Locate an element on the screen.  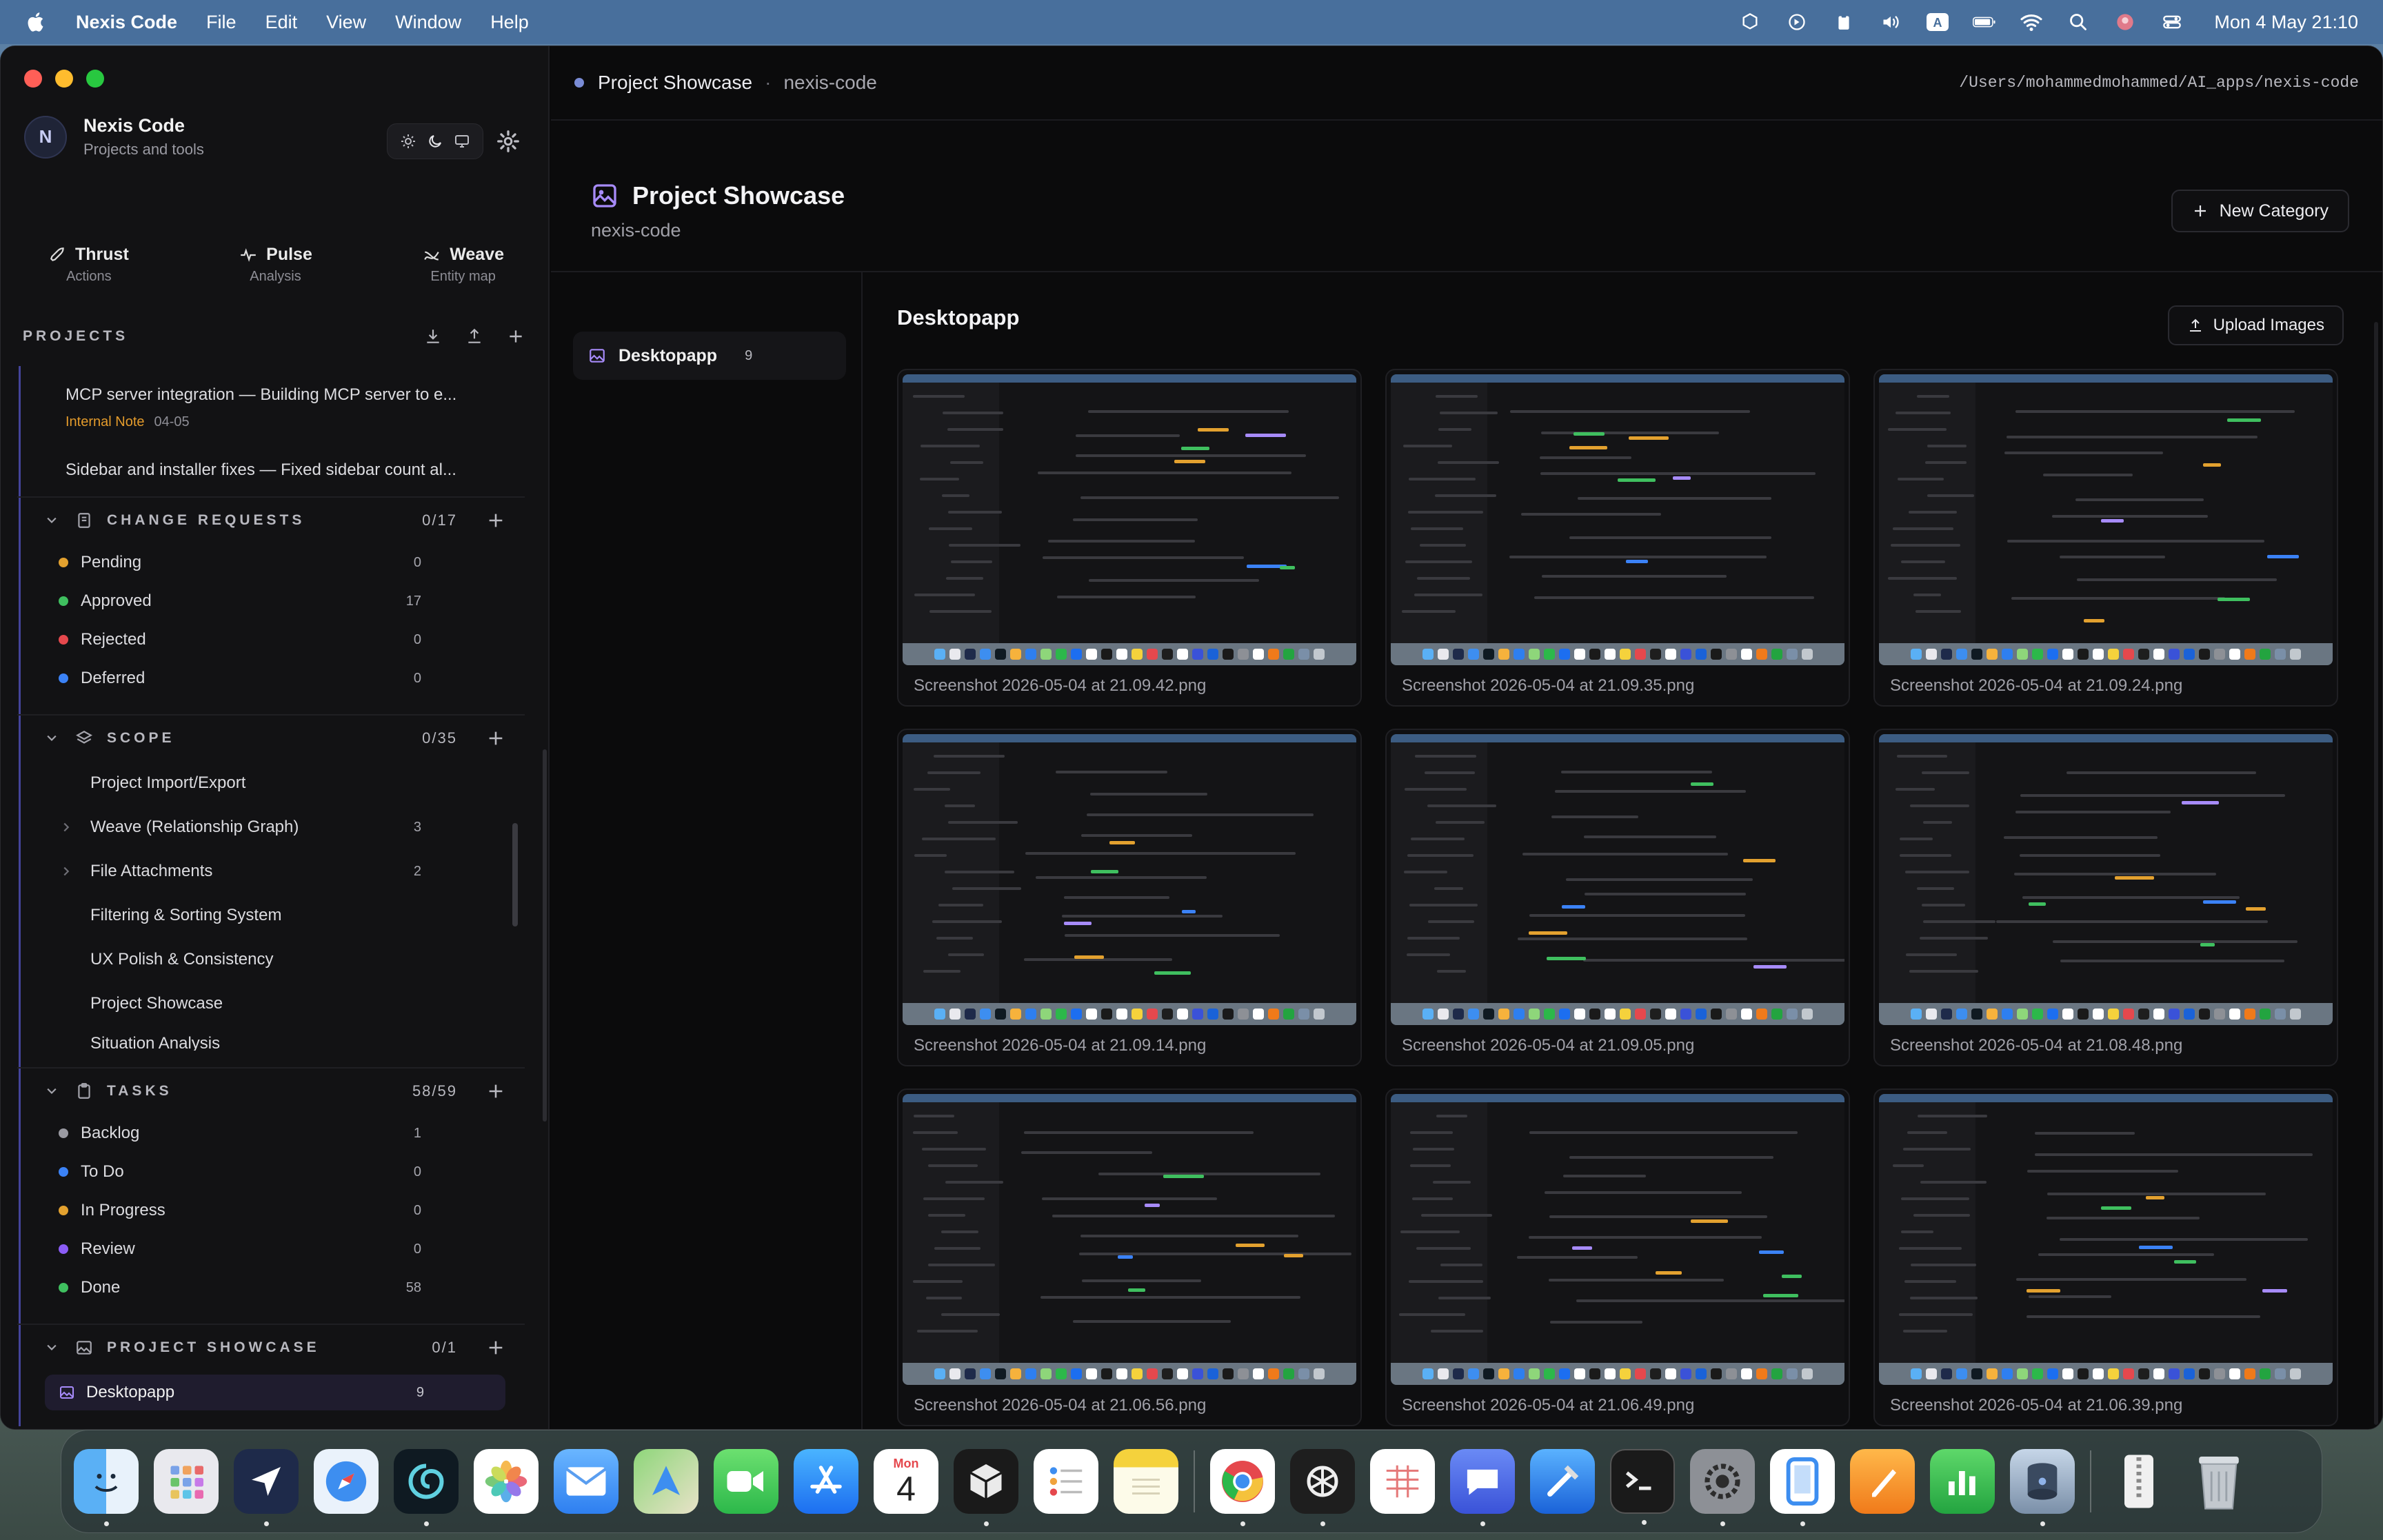
status-row-rejected: Rejected 0 is located at coordinates (271, 640).